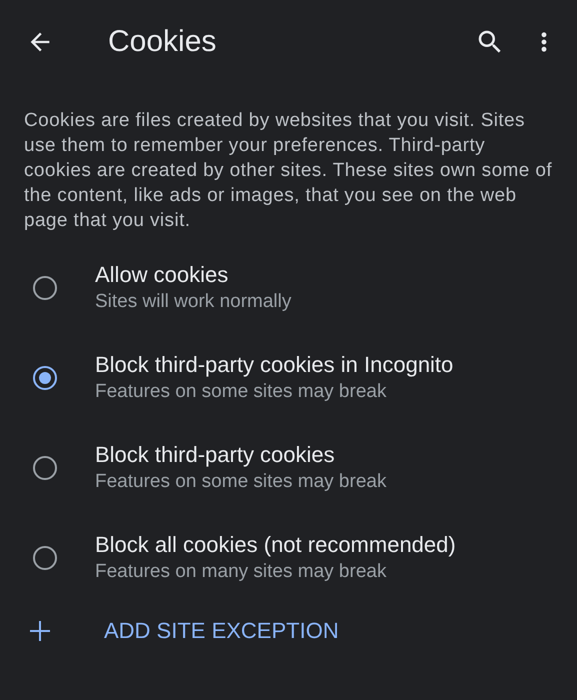 The width and height of the screenshot is (577, 700). I want to click on option-subtitle: Sites will work normally, so click(193, 302).